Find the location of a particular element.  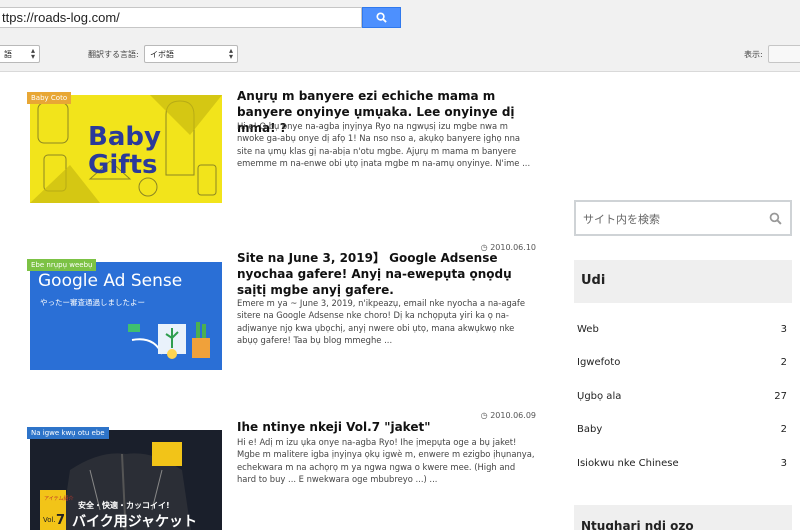

target-language-label: 翻訳する言語: is located at coordinates (113, 54).